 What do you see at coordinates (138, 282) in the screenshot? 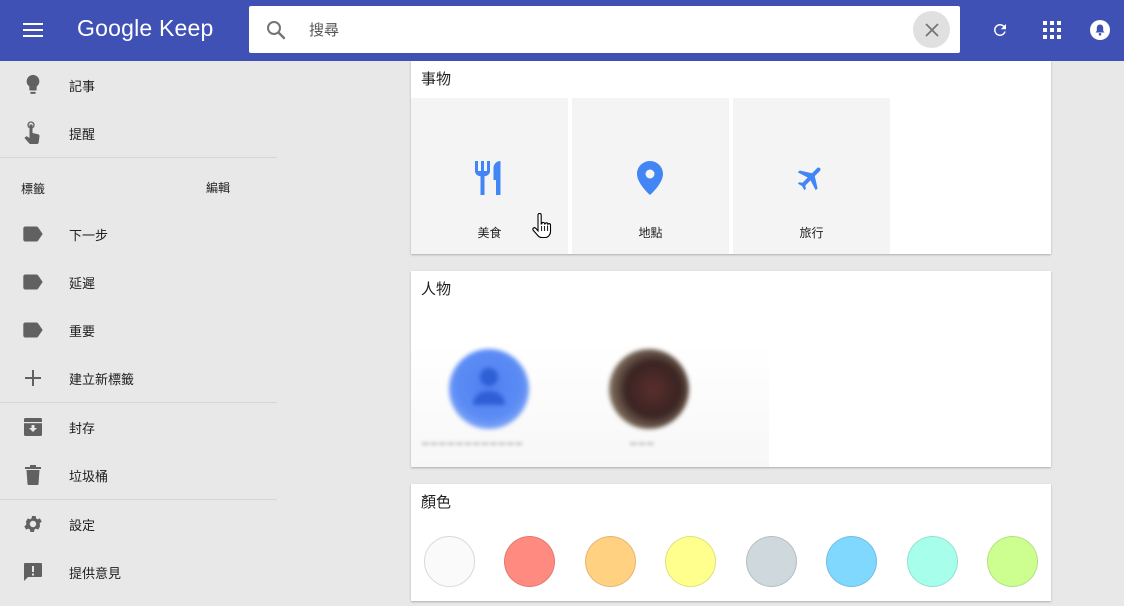
I see `sidebar-item-label-delayed: 延遲` at bounding box center [138, 282].